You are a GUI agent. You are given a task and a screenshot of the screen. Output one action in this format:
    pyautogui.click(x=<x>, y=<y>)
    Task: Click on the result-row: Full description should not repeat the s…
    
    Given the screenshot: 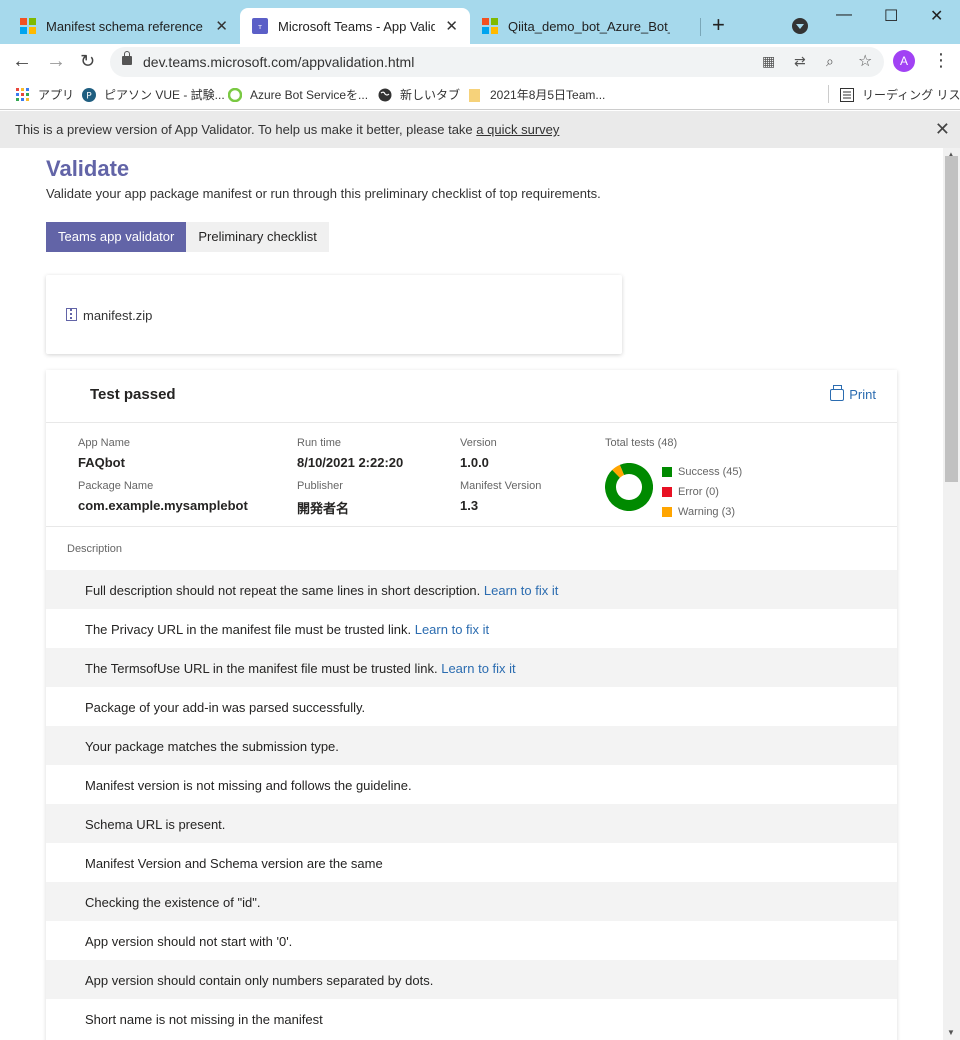 What is the action you would take?
    pyautogui.click(x=471, y=589)
    